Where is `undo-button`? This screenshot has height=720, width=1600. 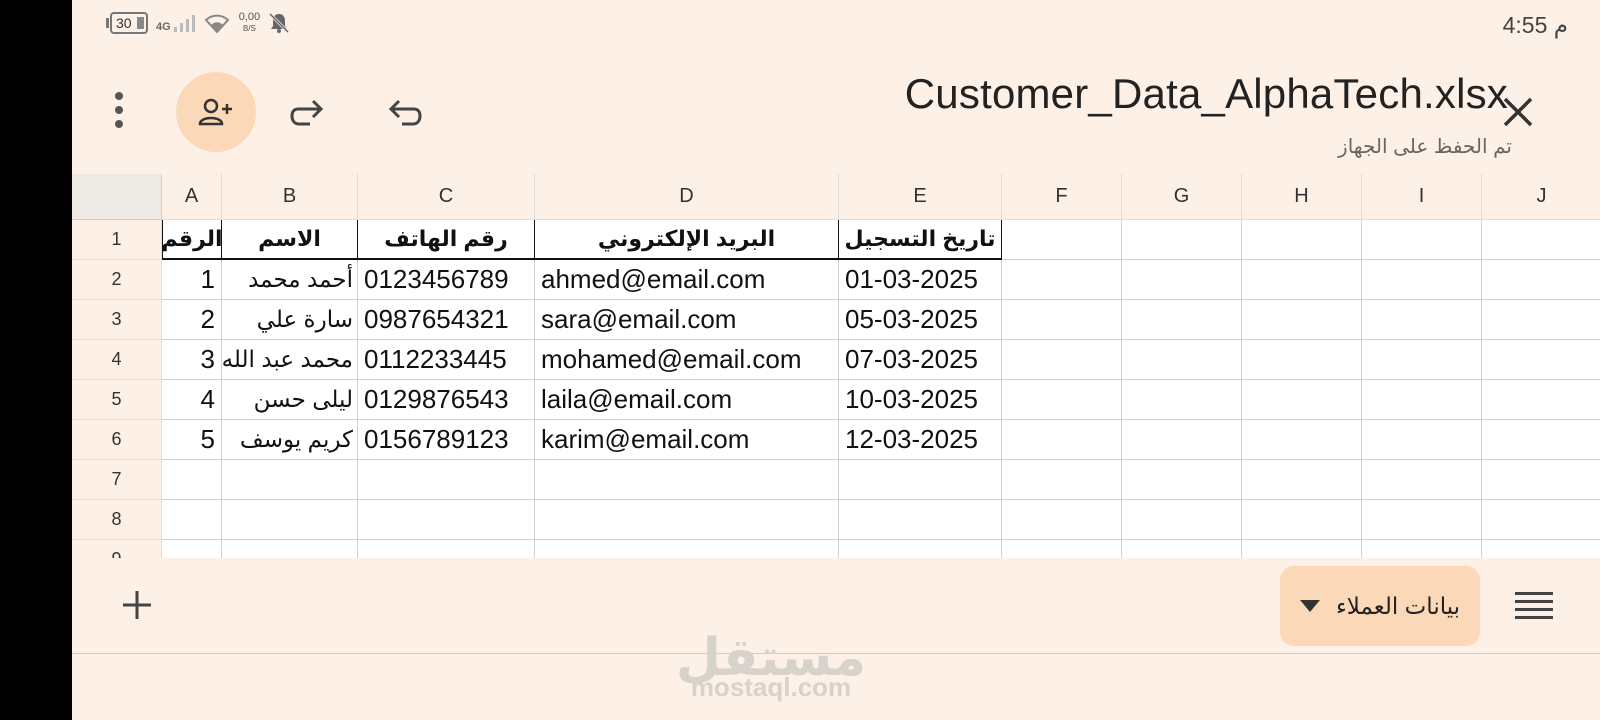
undo-button is located at coordinates (404, 112).